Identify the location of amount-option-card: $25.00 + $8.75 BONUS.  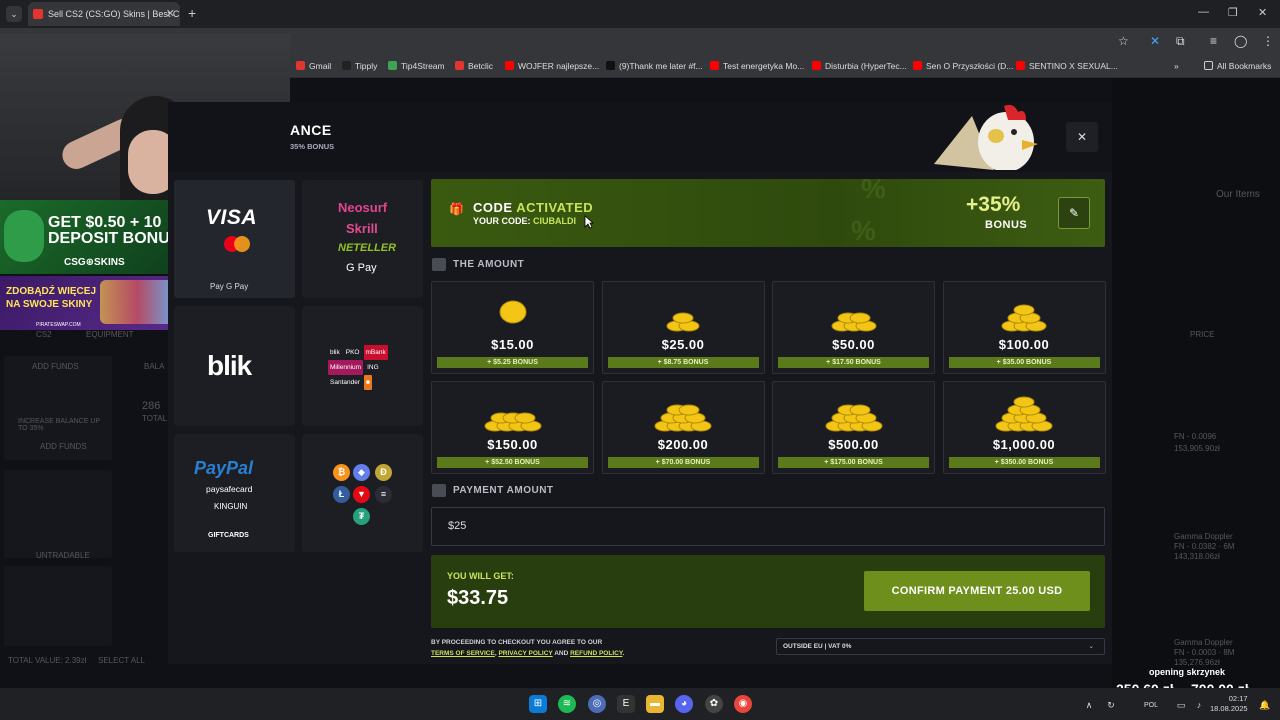
(683, 327).